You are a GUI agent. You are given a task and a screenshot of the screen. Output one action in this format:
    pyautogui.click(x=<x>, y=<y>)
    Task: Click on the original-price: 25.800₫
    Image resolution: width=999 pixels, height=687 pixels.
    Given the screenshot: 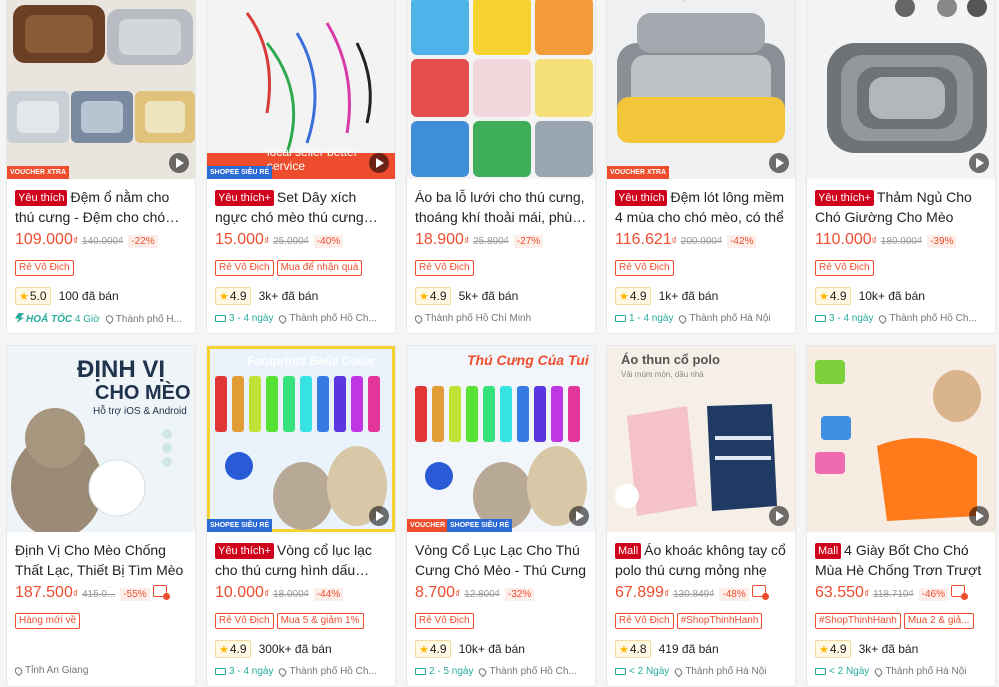 What is the action you would take?
    pyautogui.click(x=491, y=241)
    